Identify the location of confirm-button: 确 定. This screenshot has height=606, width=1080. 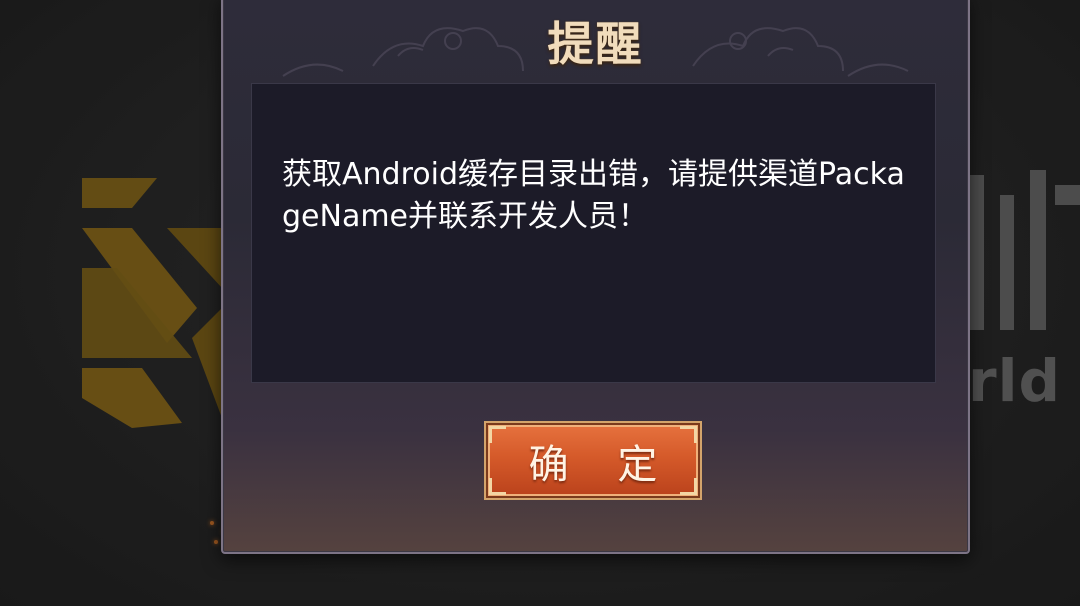
(593, 460).